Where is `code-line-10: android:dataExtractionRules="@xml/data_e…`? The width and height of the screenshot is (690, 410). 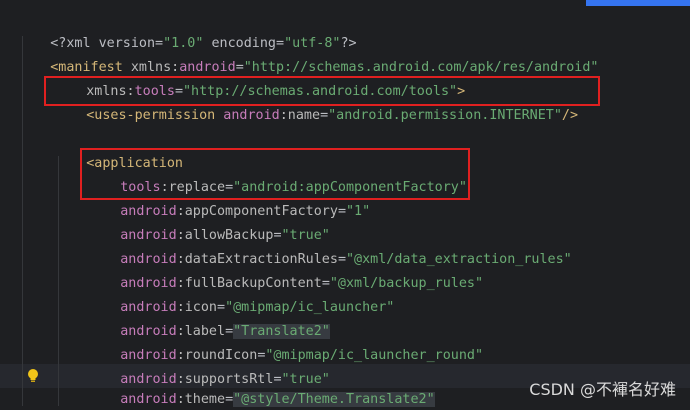
code-line-10: android:dataExtractionRules="@xml/data_e… is located at coordinates (329, 245).